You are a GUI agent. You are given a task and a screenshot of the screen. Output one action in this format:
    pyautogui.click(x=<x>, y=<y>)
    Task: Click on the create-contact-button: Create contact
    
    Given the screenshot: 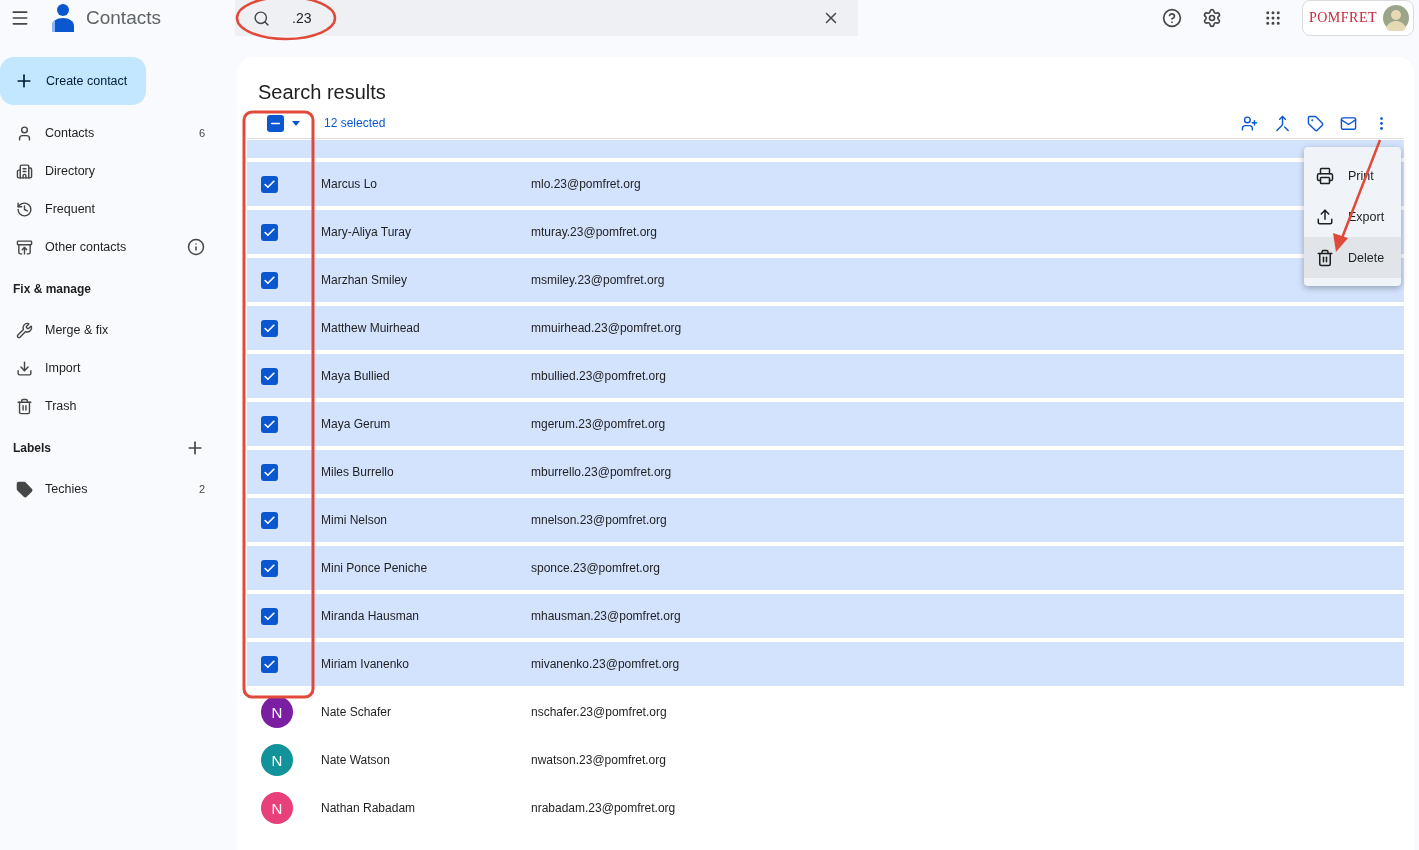 What is the action you would take?
    pyautogui.click(x=73, y=81)
    